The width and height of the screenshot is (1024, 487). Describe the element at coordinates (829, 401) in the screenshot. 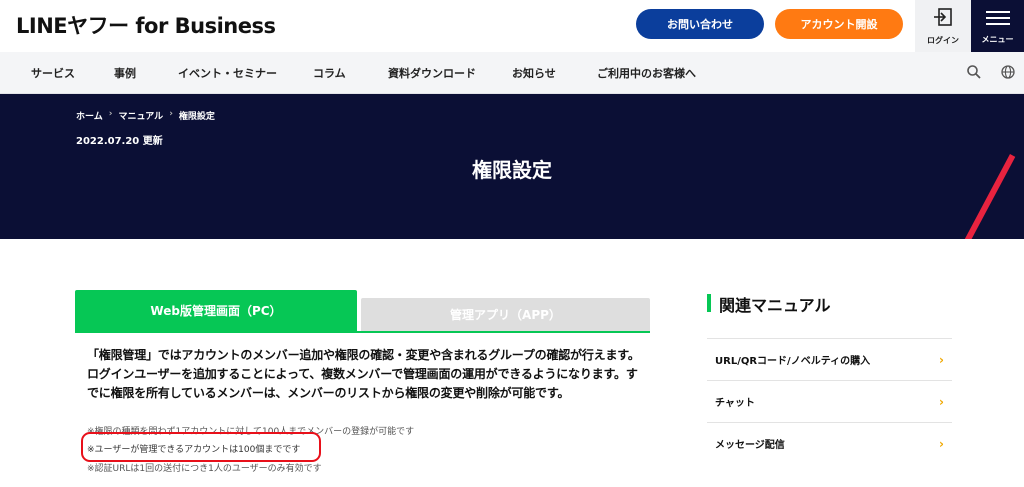

I see `related-manual-item: チャット ›` at that location.